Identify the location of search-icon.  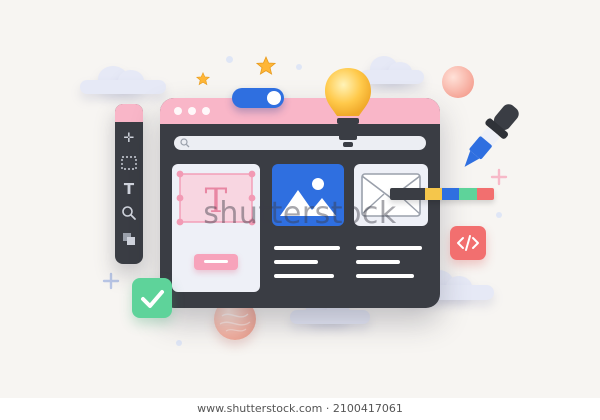
(185, 143).